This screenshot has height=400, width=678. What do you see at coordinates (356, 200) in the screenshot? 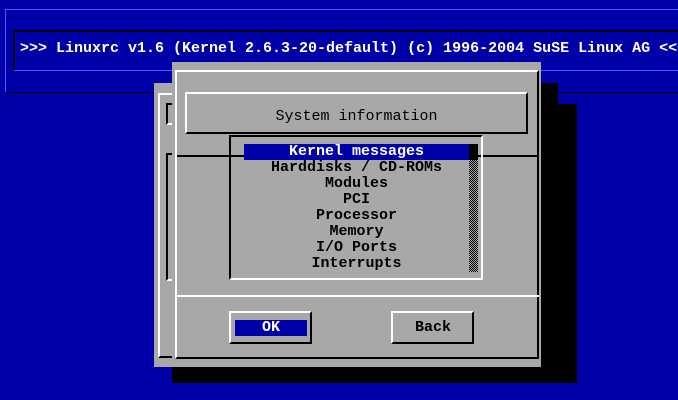
I see `list-item-pci: PCI` at bounding box center [356, 200].